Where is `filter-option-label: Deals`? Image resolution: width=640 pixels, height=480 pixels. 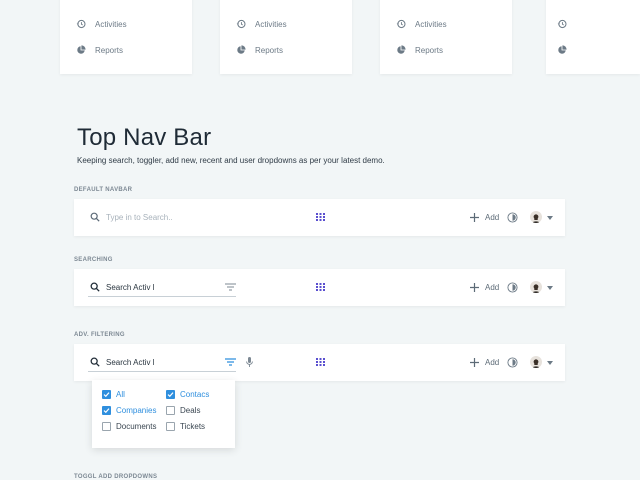 filter-option-label: Deals is located at coordinates (190, 410).